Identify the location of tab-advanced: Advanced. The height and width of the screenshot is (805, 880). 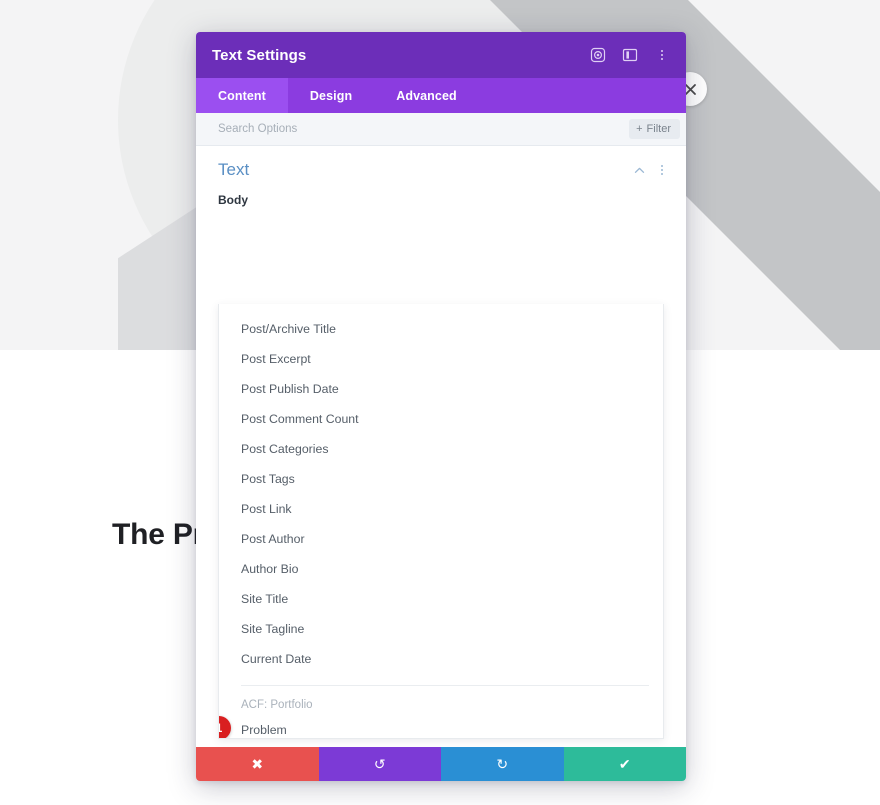
(426, 95).